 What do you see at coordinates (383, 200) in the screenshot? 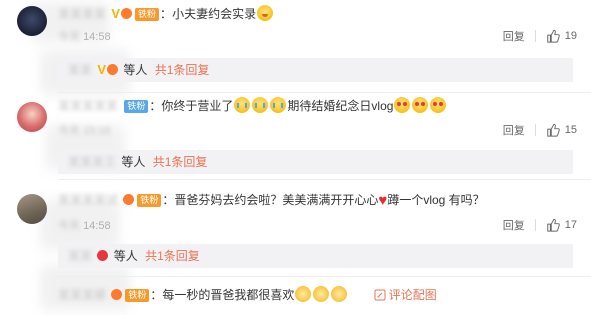
I see `red-heart-icon: ♥` at bounding box center [383, 200].